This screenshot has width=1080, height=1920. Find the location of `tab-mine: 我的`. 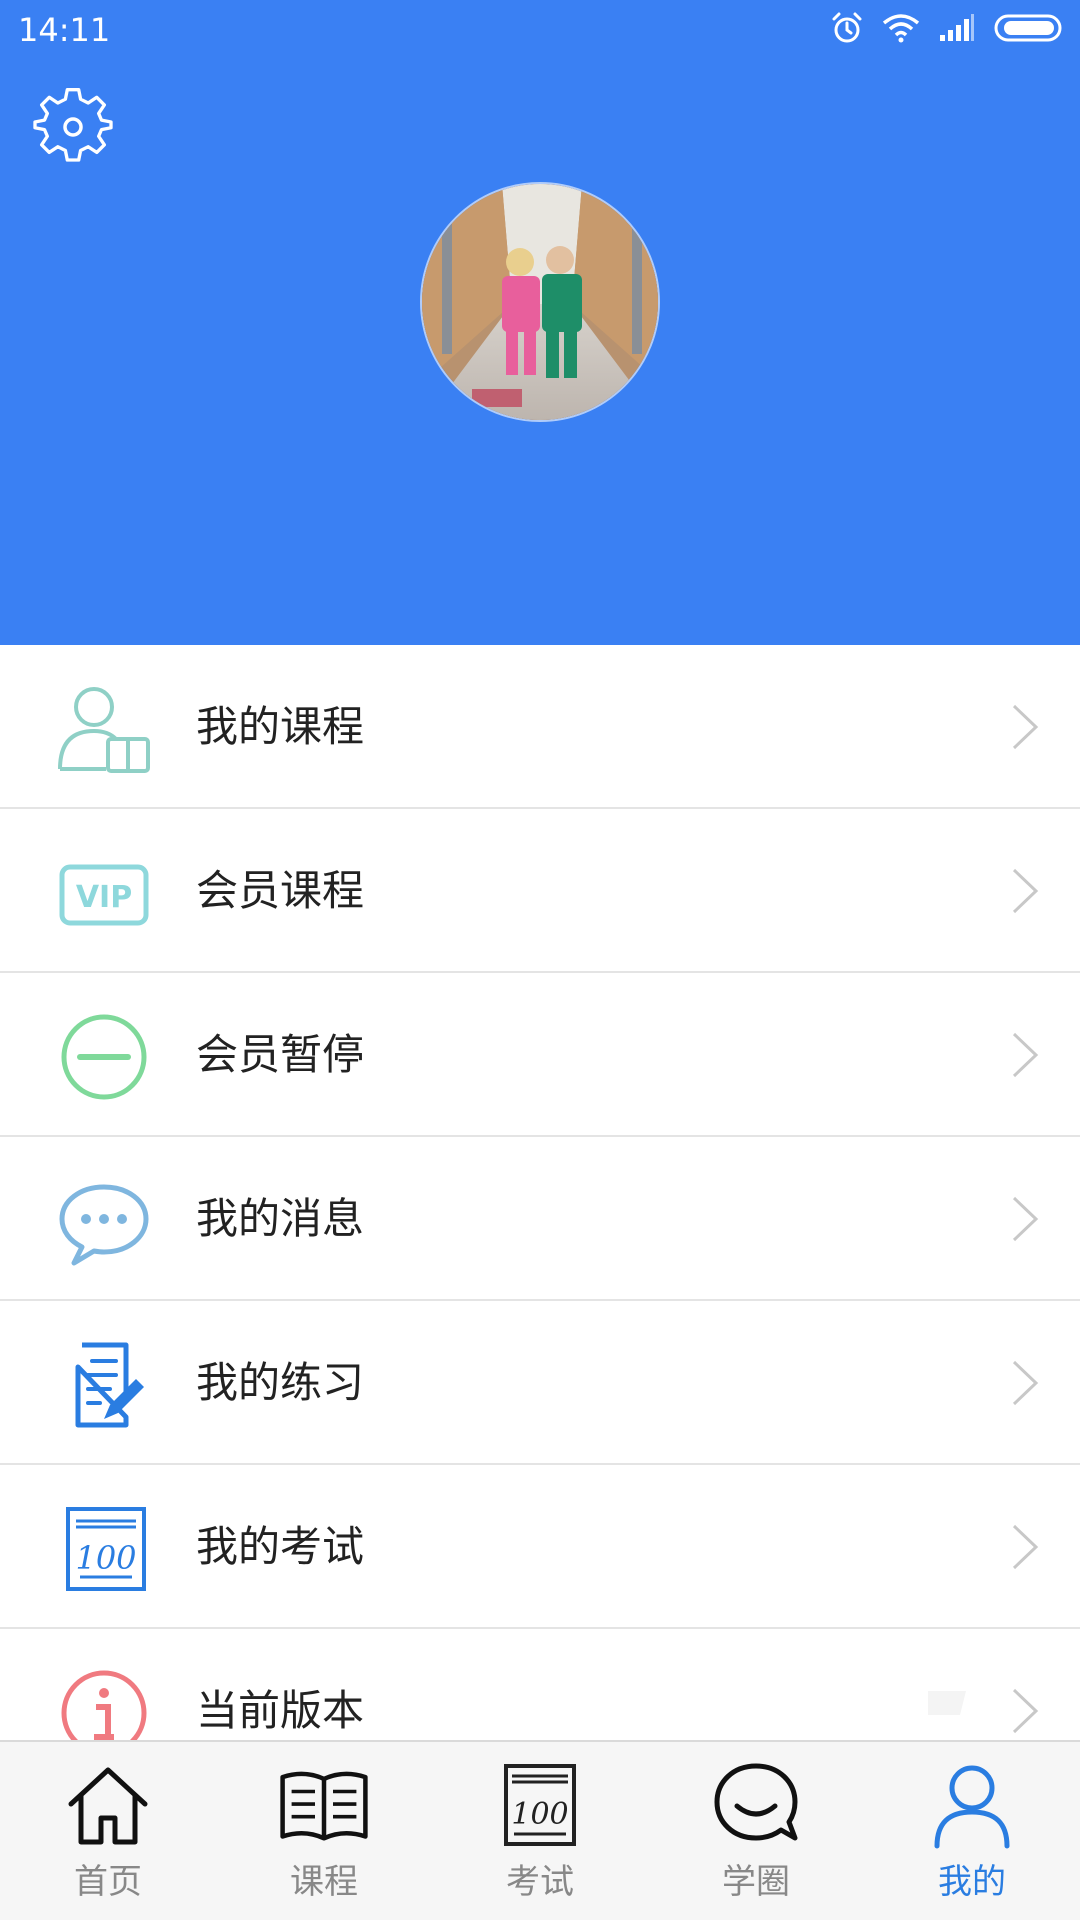

tab-mine: 我的 is located at coordinates (972, 1831).